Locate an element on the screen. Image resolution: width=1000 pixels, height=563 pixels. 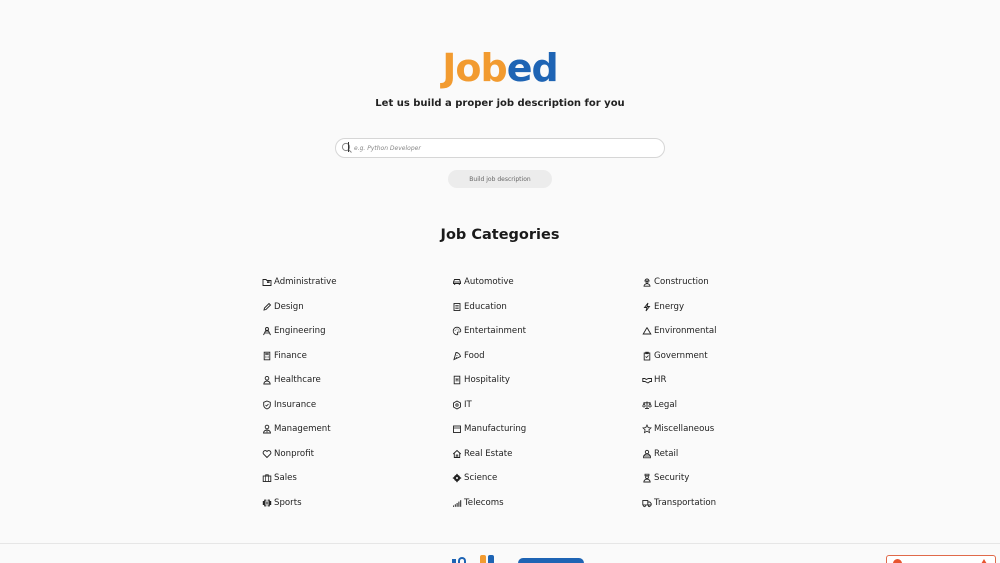
star-icon is located at coordinates (647, 429).